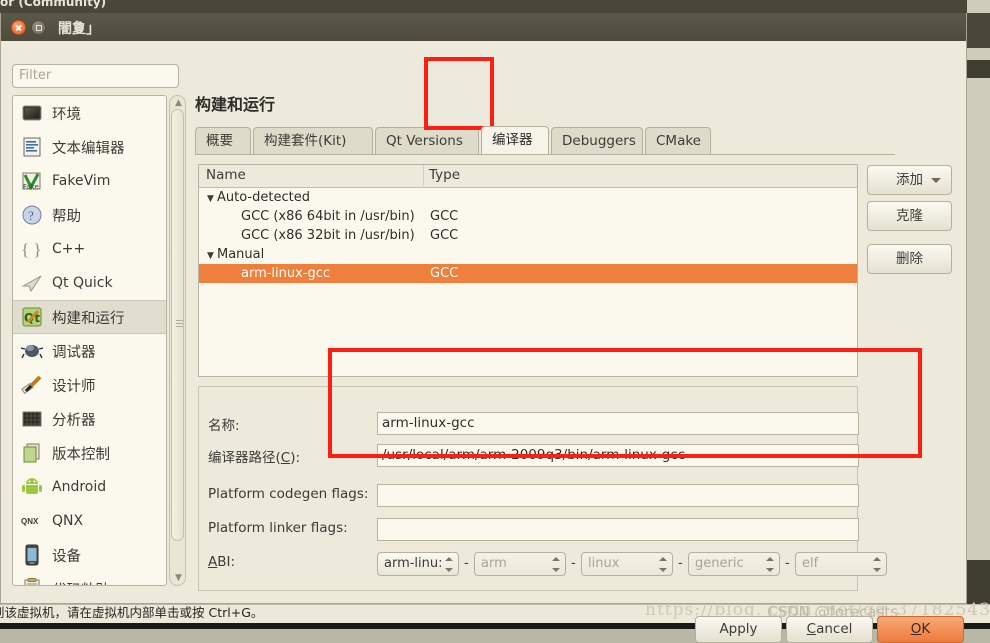 The width and height of the screenshot is (990, 643). What do you see at coordinates (66, 556) in the screenshot?
I see `sidebar-item-label: 设备` at bounding box center [66, 556].